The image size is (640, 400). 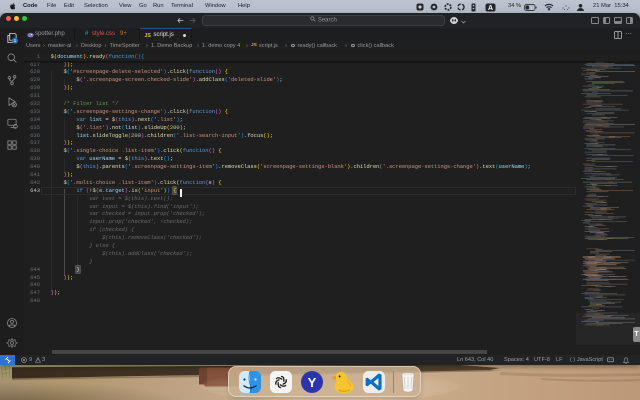 What do you see at coordinates (15, 41) in the screenshot?
I see `svg-text: 1` at bounding box center [15, 41].